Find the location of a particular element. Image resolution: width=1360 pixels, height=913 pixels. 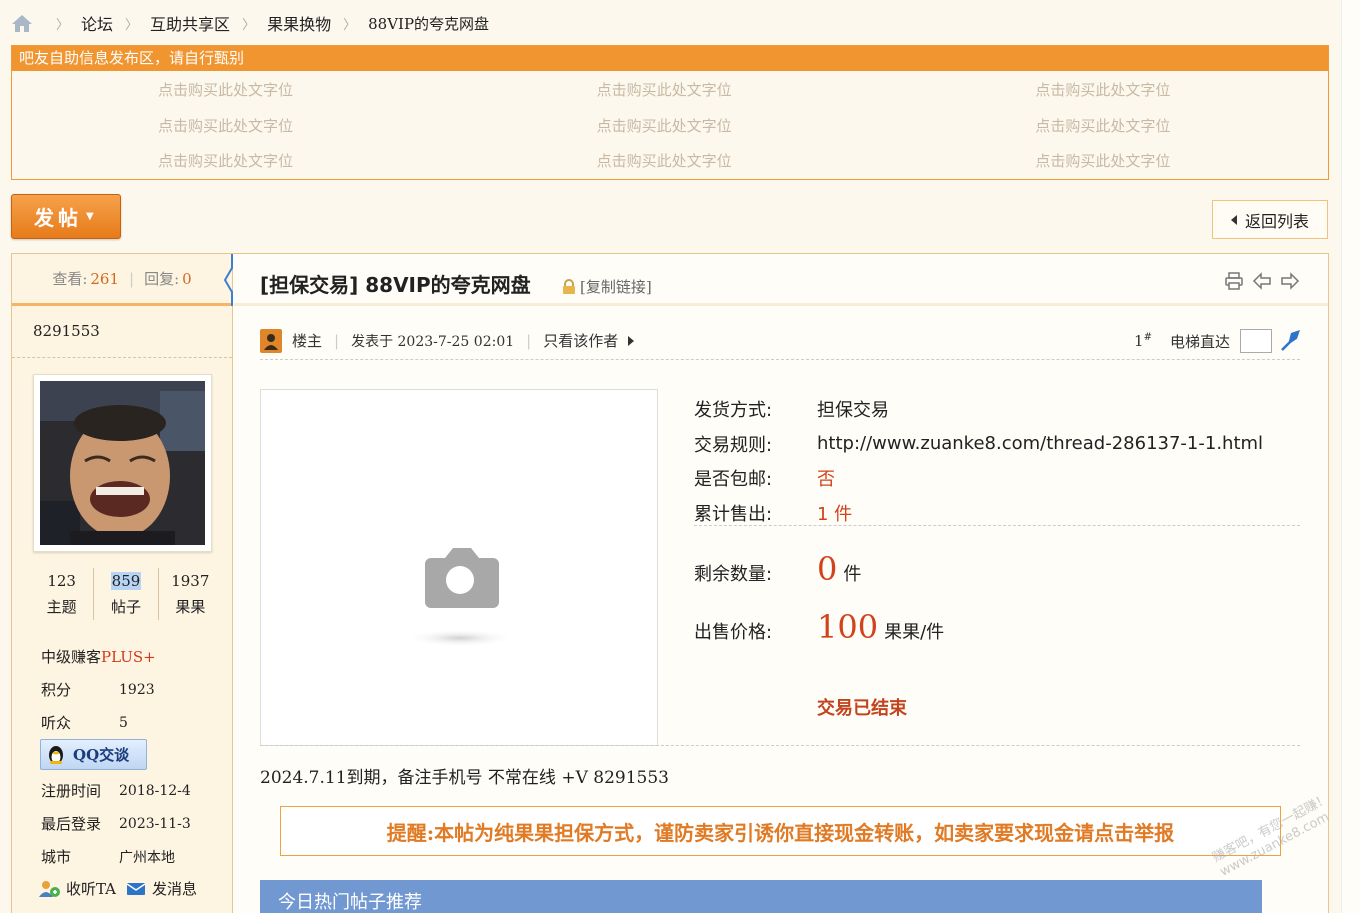

floor-number: 1# is located at coordinates (1143, 341).